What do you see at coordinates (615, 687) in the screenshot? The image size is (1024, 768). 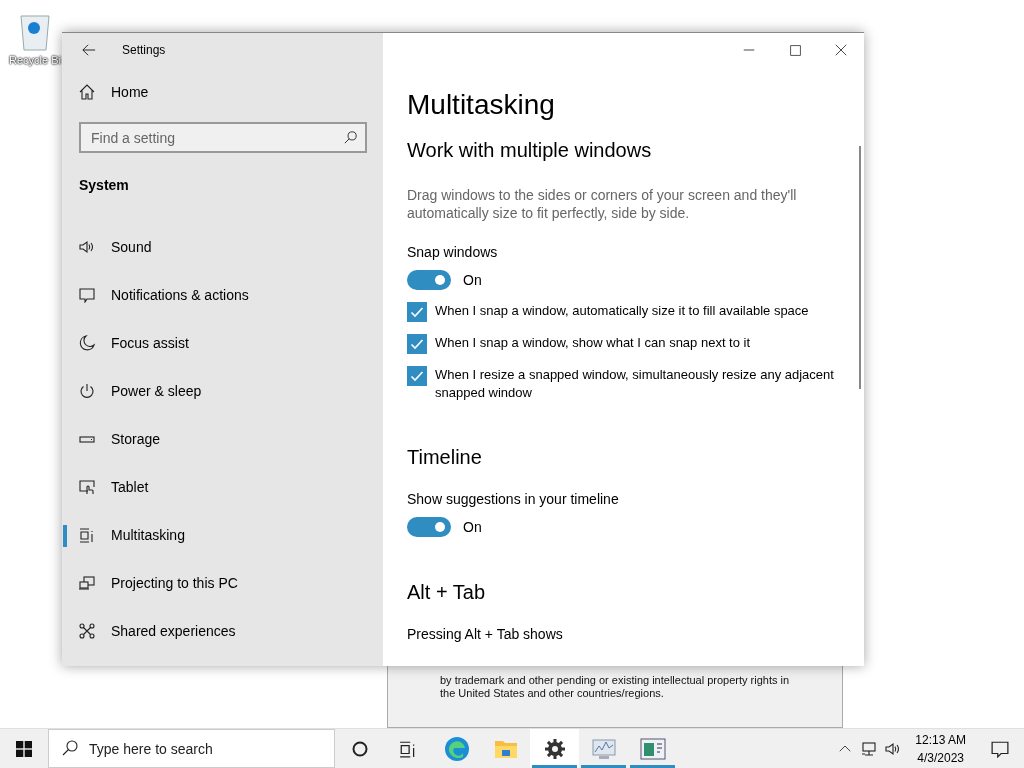 I see `copyright-text: by trademark and other pending or existing intellectual property rights in the United States and other countries/regions.` at bounding box center [615, 687].